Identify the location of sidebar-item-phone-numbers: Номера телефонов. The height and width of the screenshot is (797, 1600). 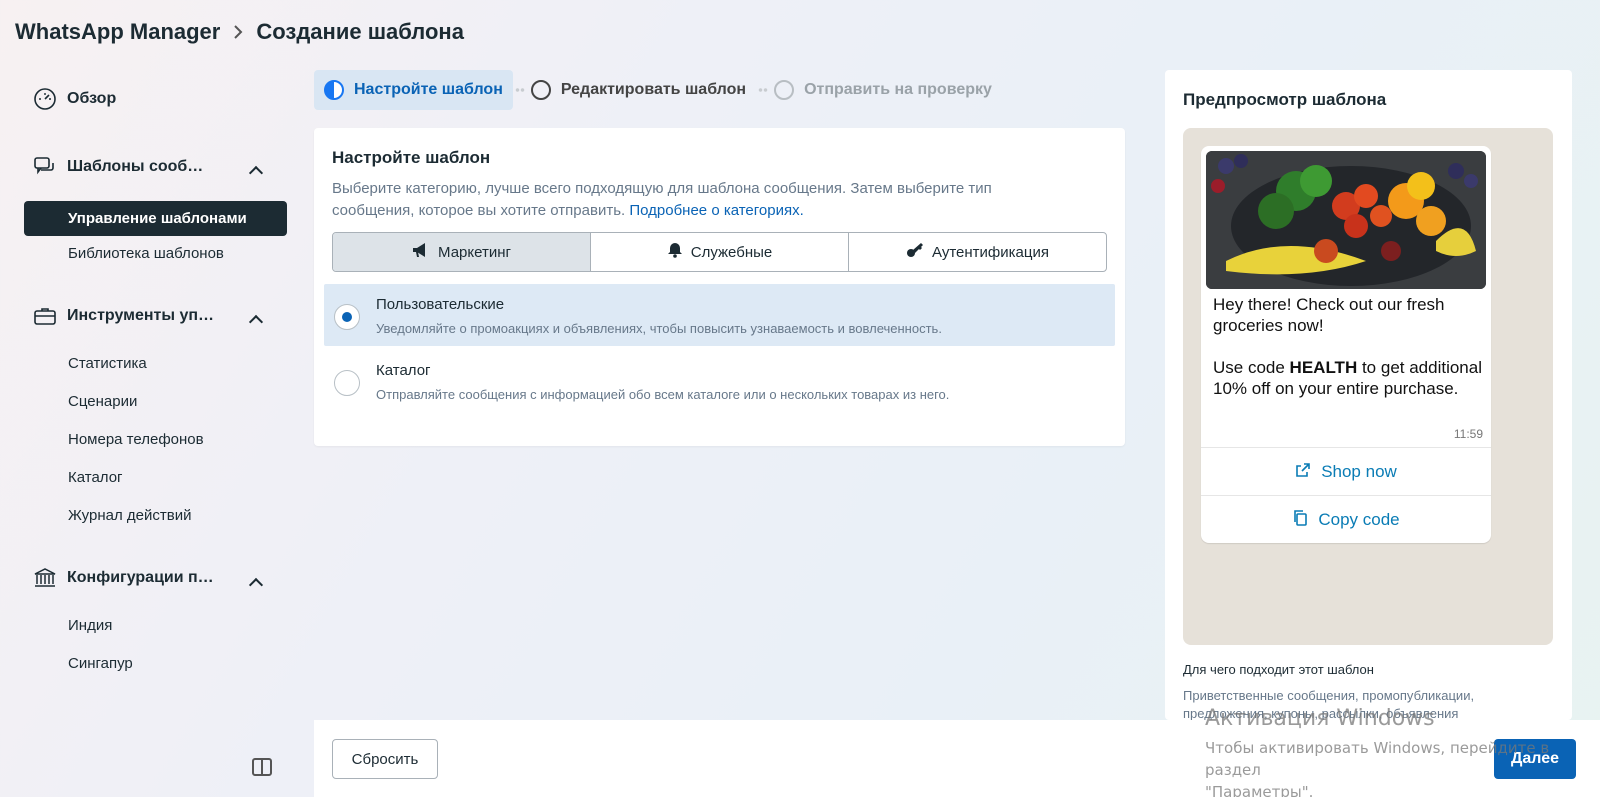
(136, 439).